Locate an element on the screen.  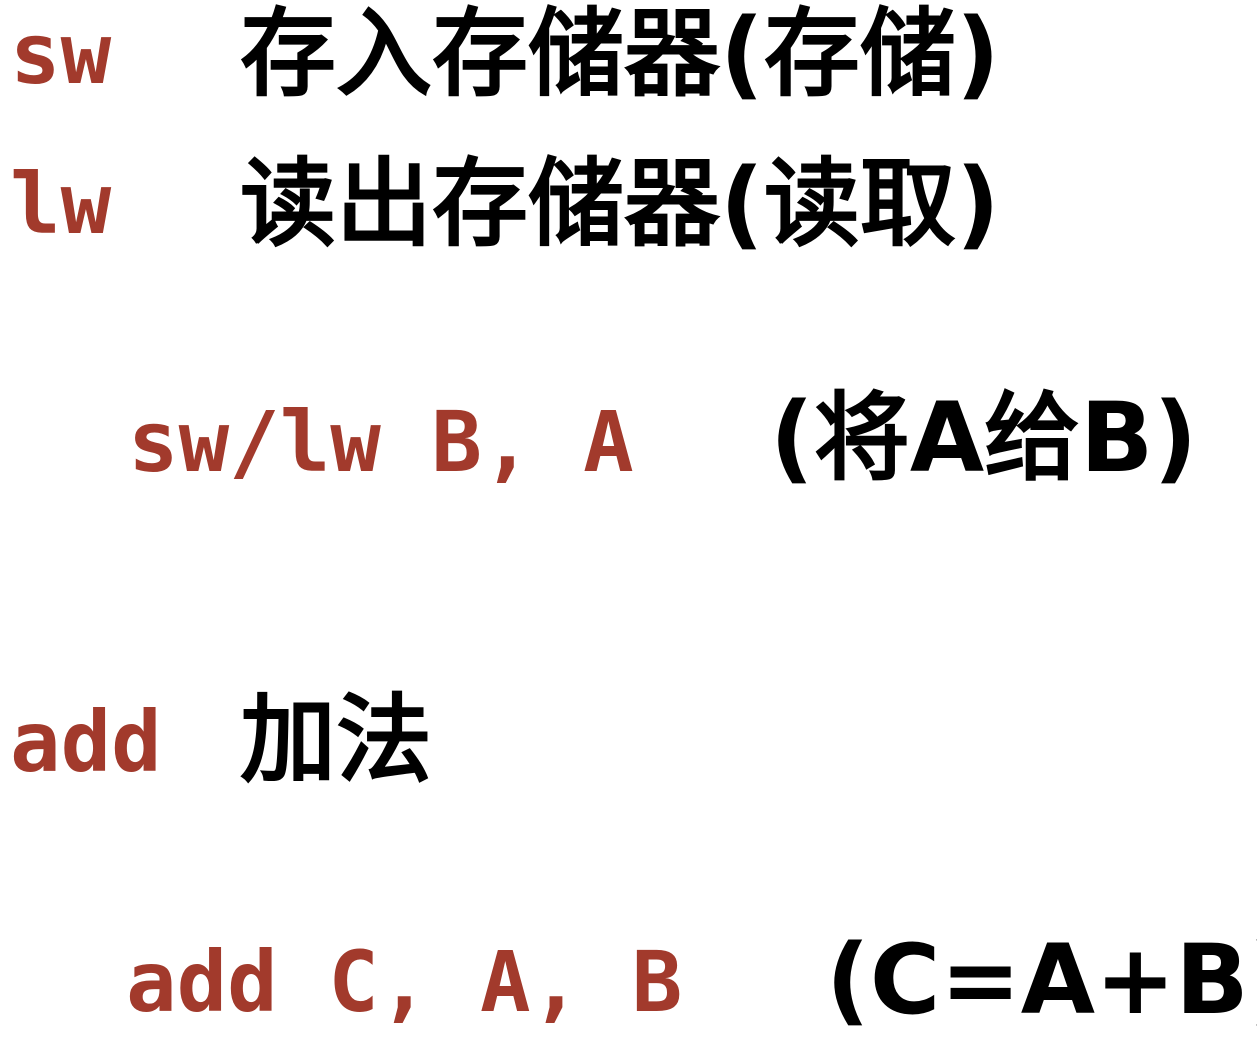
instruction-row-add: add 加法 is located at coordinates (221, 740).